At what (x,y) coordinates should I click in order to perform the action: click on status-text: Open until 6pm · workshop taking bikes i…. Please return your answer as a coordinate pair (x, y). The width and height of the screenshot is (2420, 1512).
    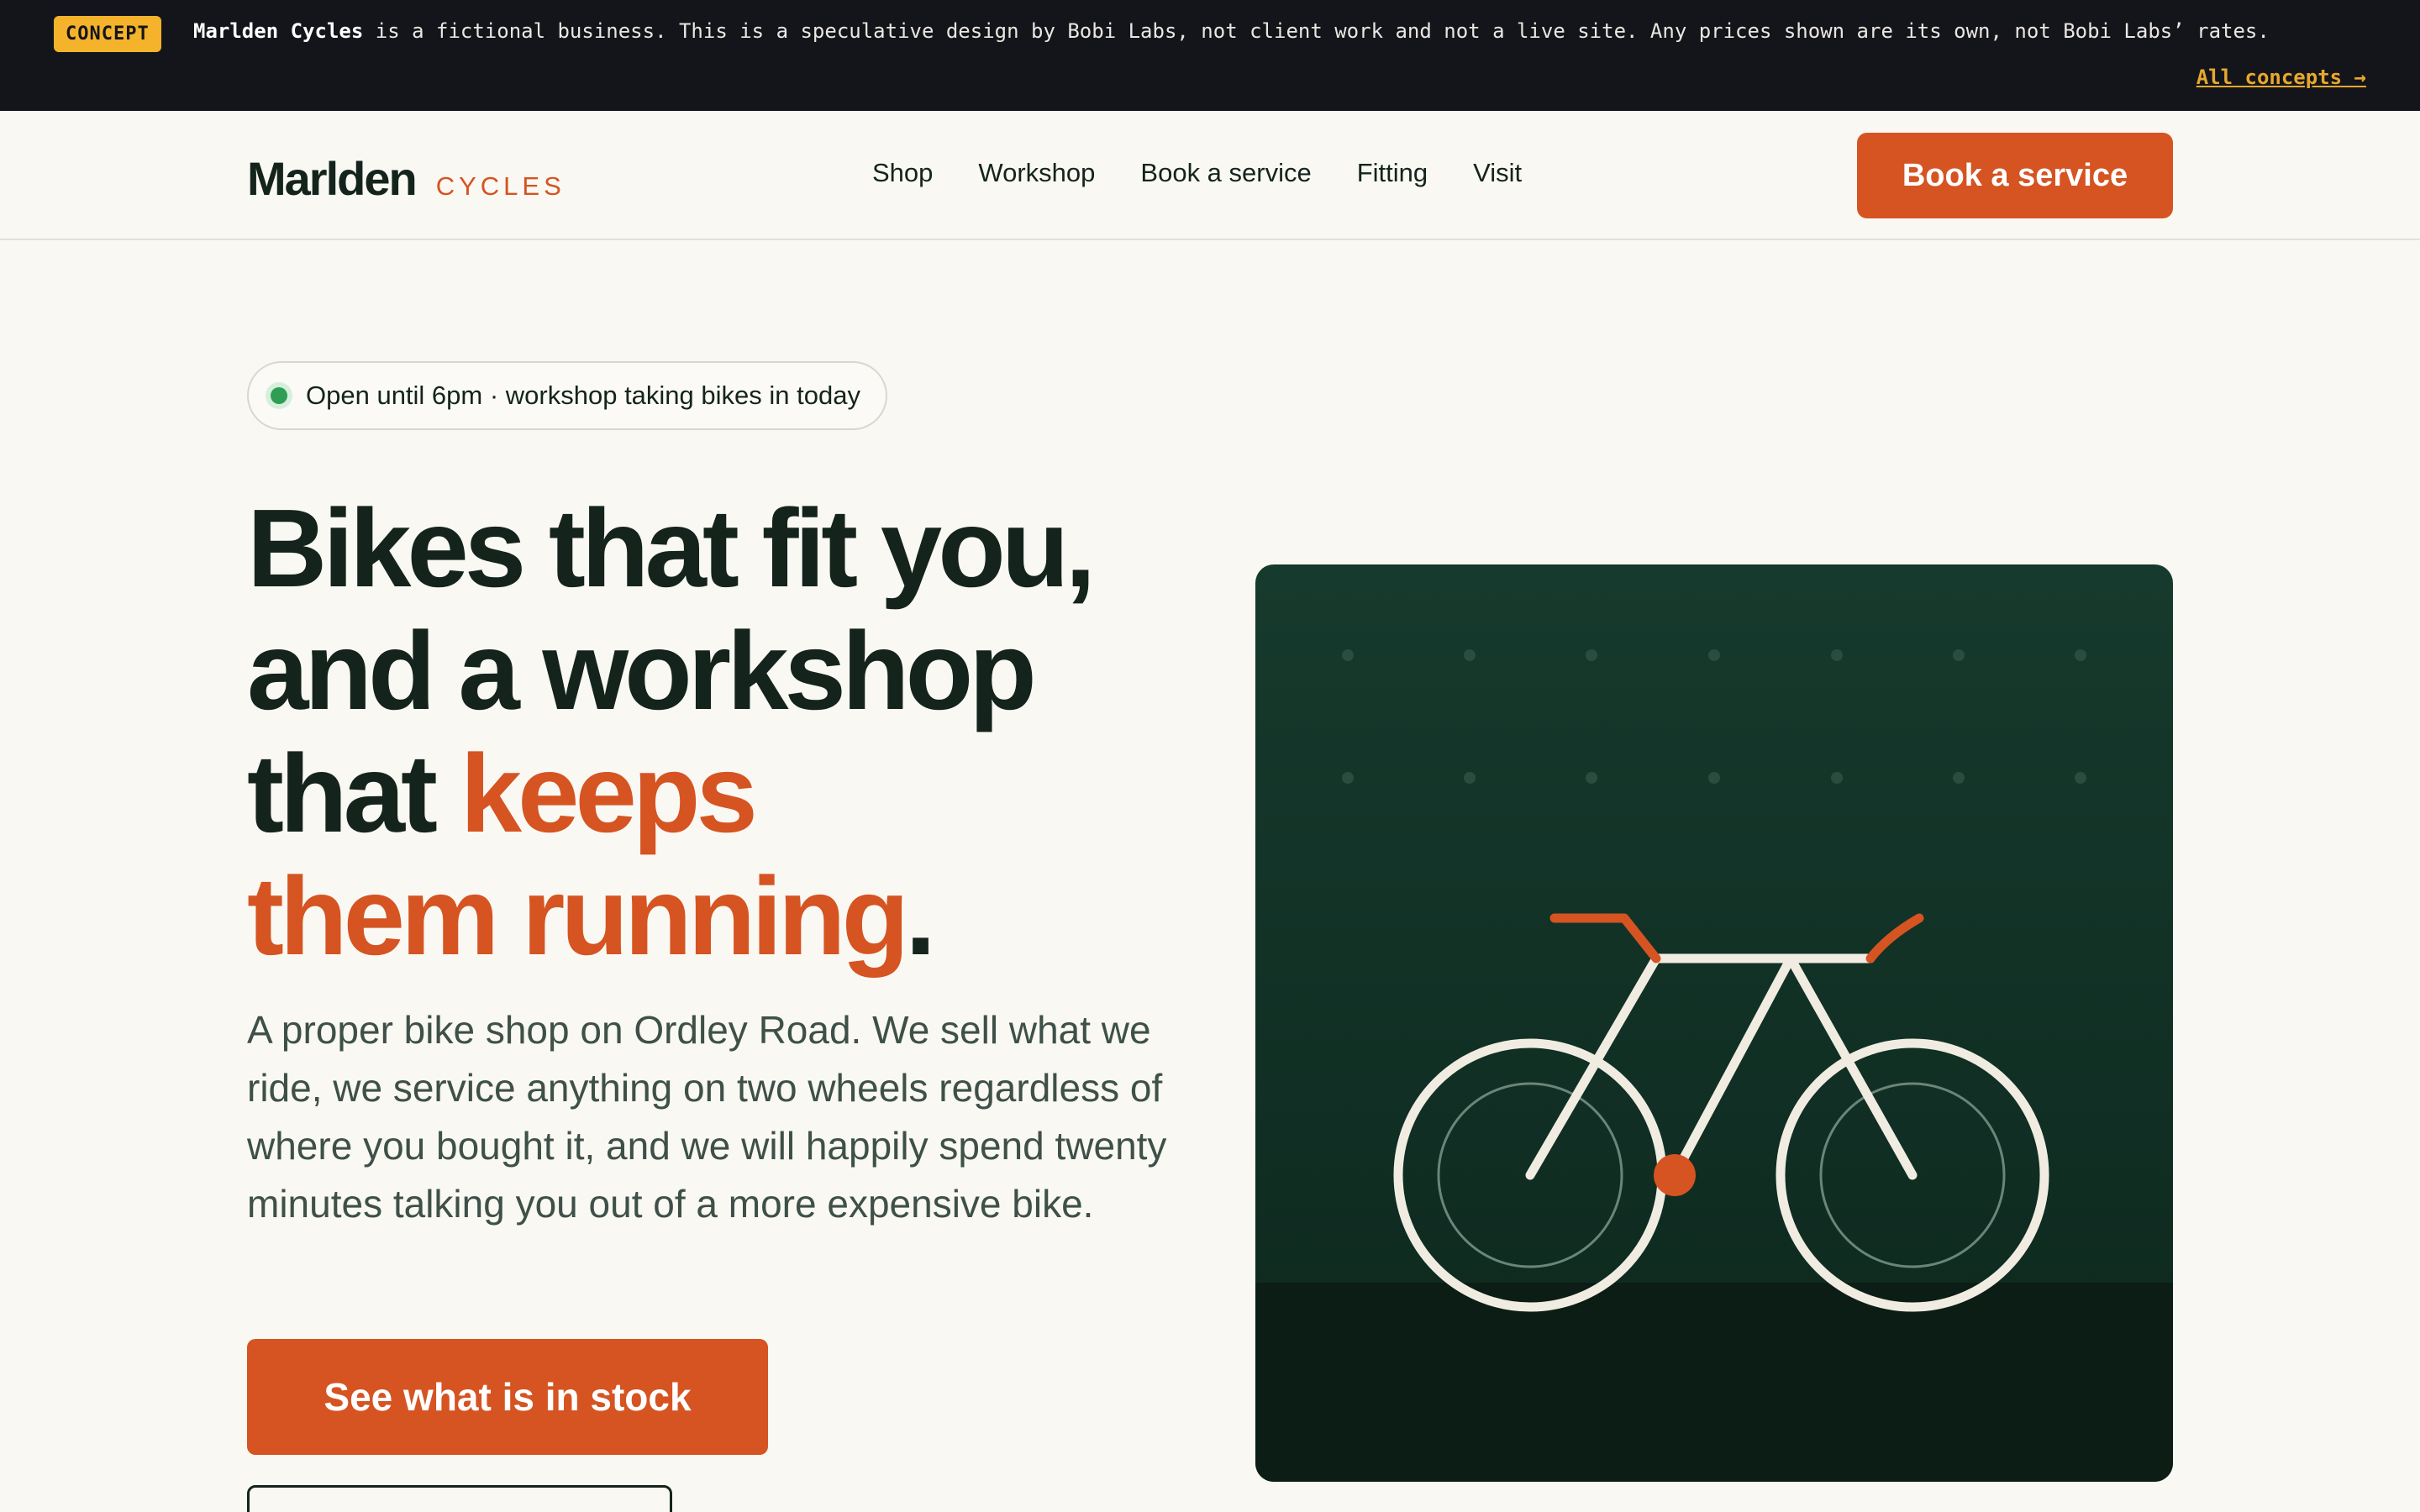
    Looking at the image, I should click on (583, 395).